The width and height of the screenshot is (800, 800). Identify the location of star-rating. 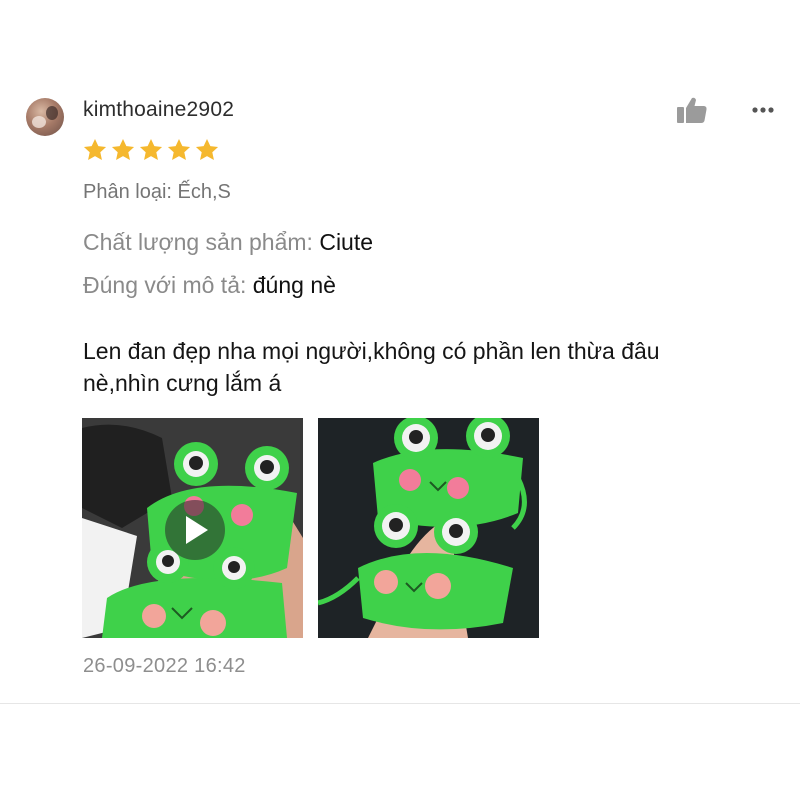
(151, 150).